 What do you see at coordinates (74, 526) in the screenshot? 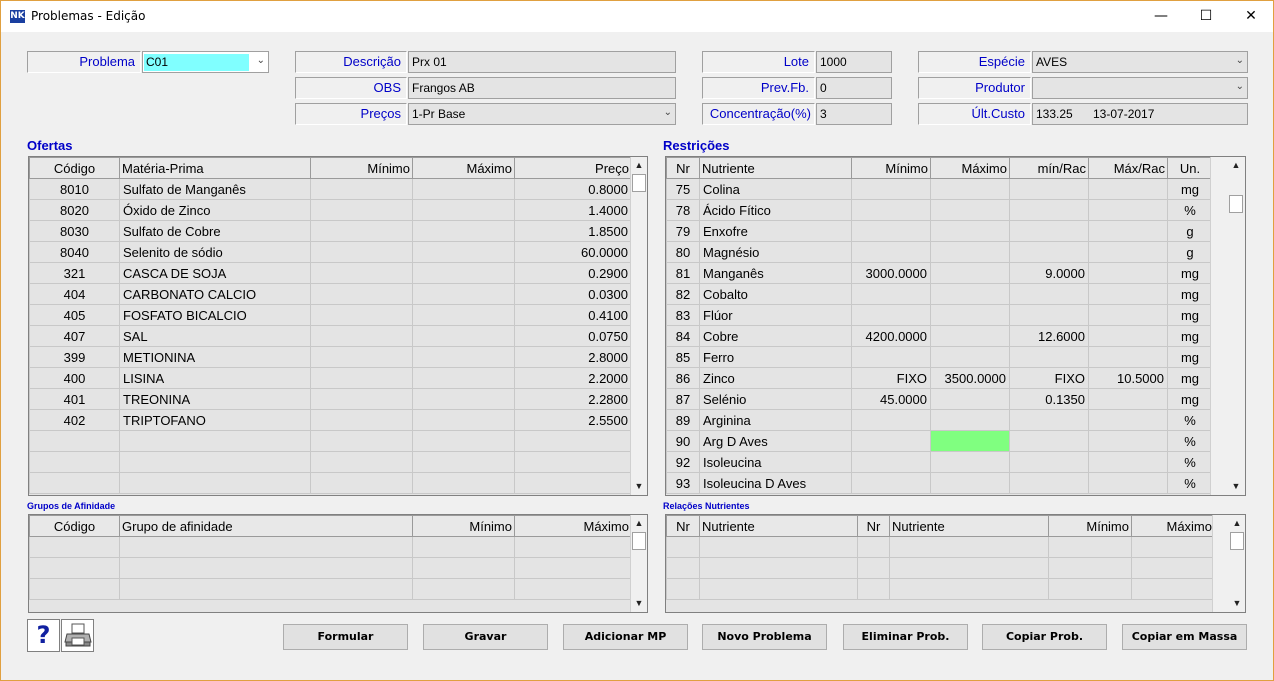
I see `col-header-codigo: Código` at bounding box center [74, 526].